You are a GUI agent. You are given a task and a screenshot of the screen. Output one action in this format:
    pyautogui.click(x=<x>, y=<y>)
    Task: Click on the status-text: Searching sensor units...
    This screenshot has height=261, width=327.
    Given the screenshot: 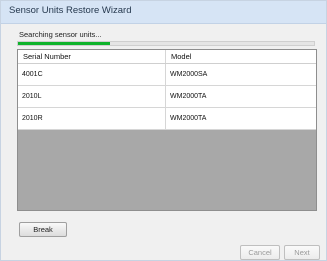 What is the action you would take?
    pyautogui.click(x=60, y=34)
    